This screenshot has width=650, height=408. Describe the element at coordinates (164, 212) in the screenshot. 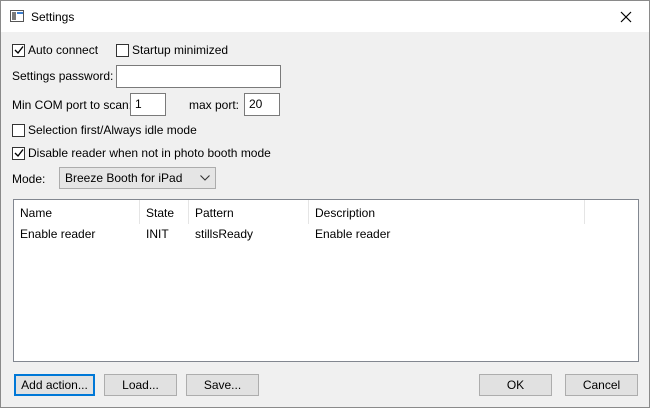

I see `column-header-state: State` at that location.